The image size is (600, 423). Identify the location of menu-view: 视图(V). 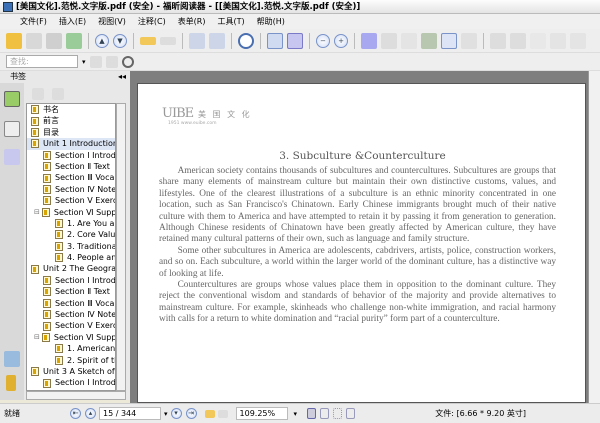
(112, 21).